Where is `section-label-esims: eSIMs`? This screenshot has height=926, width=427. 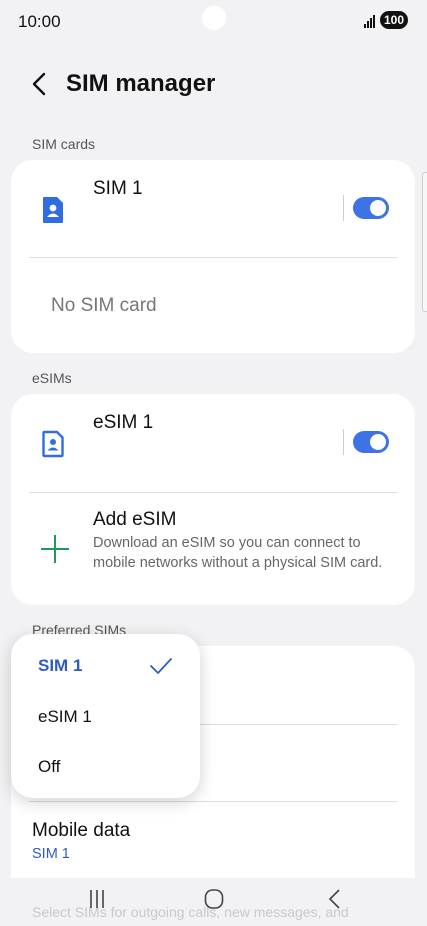
section-label-esims: eSIMs is located at coordinates (52, 378).